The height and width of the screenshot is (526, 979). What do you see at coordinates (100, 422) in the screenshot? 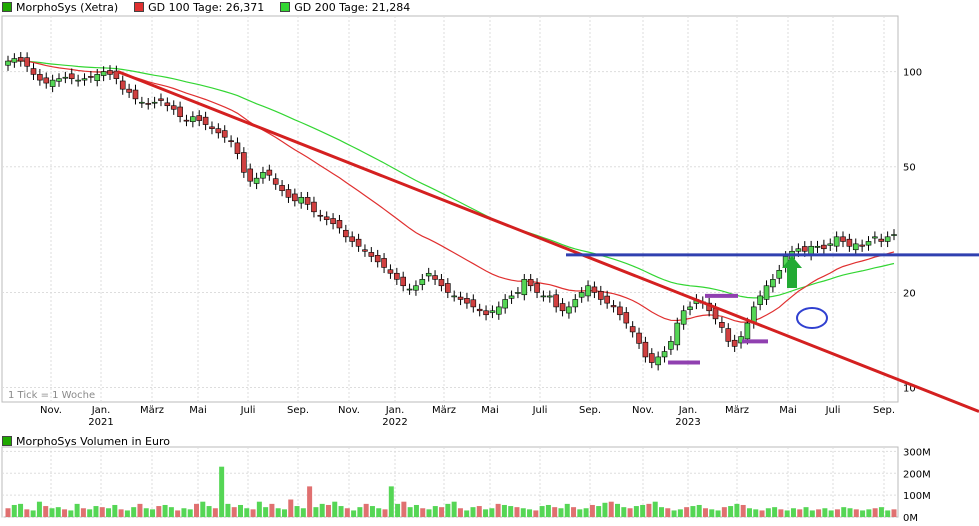
I see `year-label: 2021` at bounding box center [100, 422].